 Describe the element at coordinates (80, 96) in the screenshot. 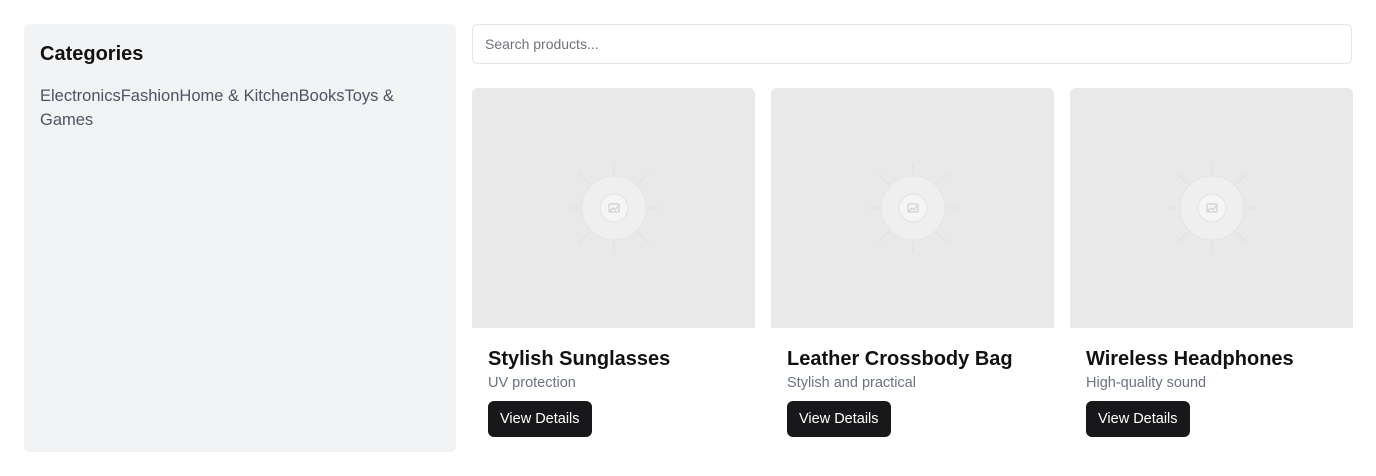

I see `category-item-electronics: Electronics` at that location.